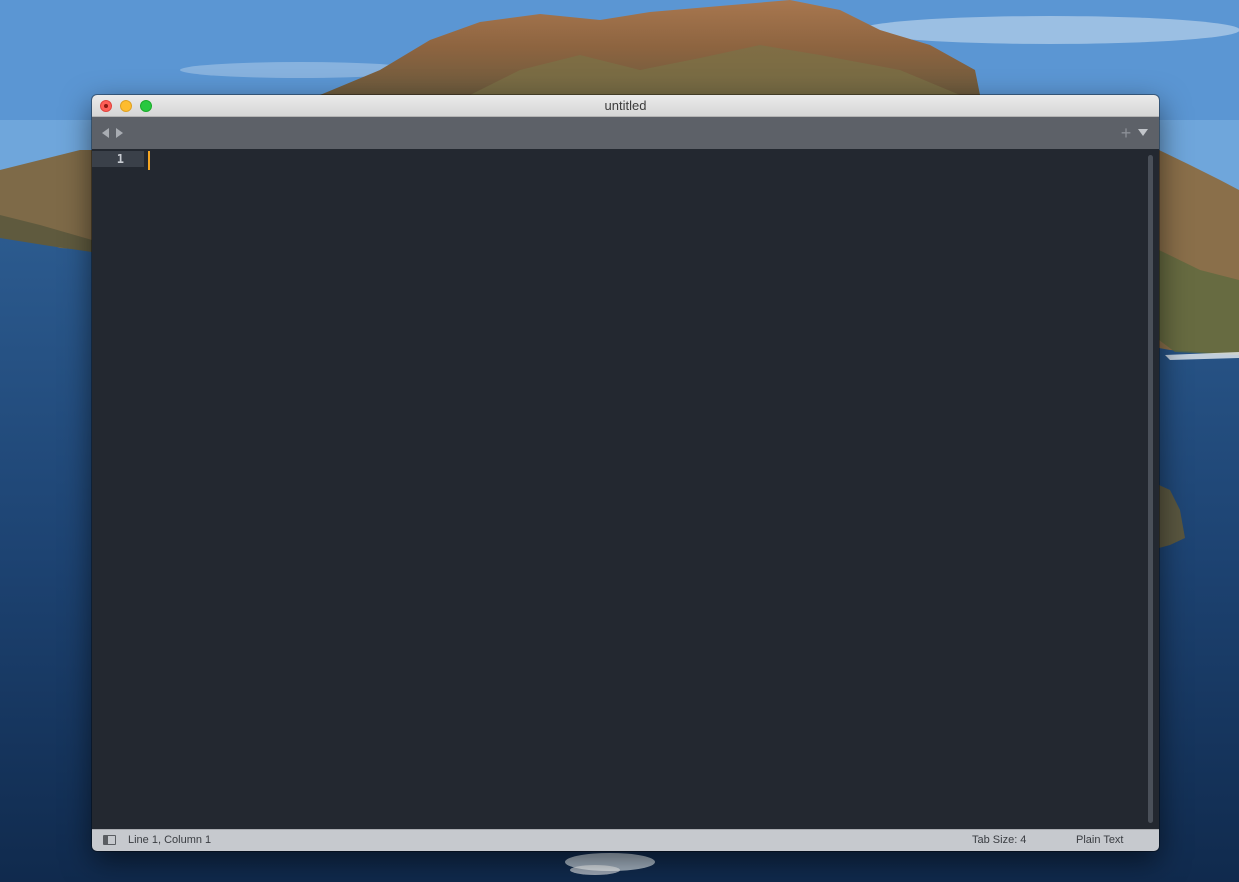 This screenshot has width=1239, height=882. I want to click on title-bar: untitled, so click(625, 106).